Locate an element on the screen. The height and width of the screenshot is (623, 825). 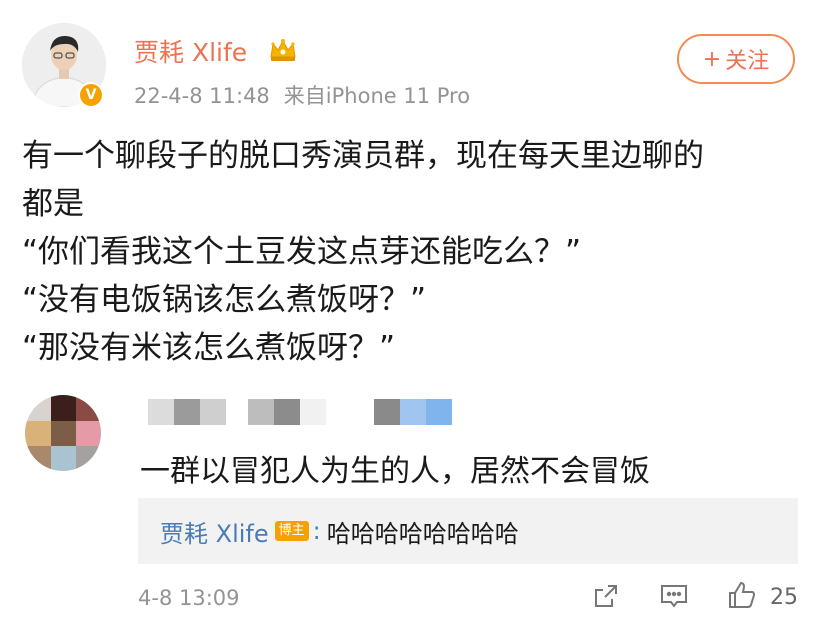
host-badge: 博主 is located at coordinates (291, 531).